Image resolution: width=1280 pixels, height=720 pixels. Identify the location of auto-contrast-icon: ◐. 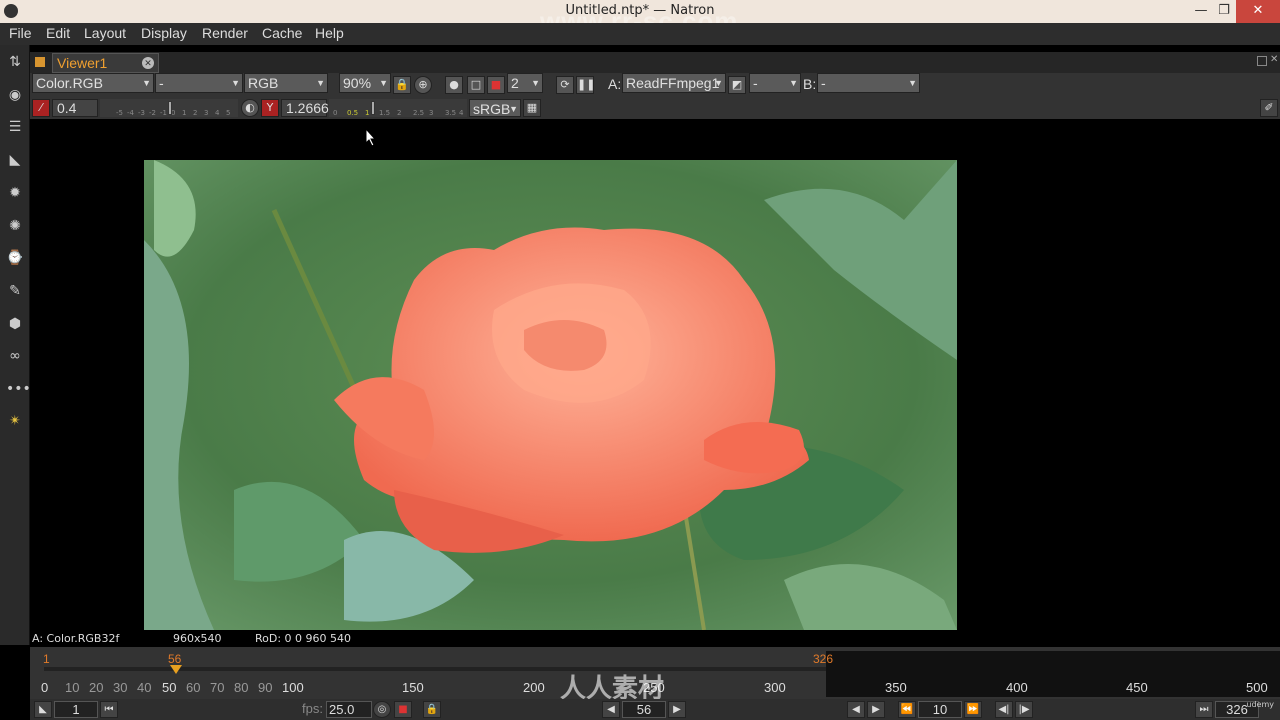
(250, 108).